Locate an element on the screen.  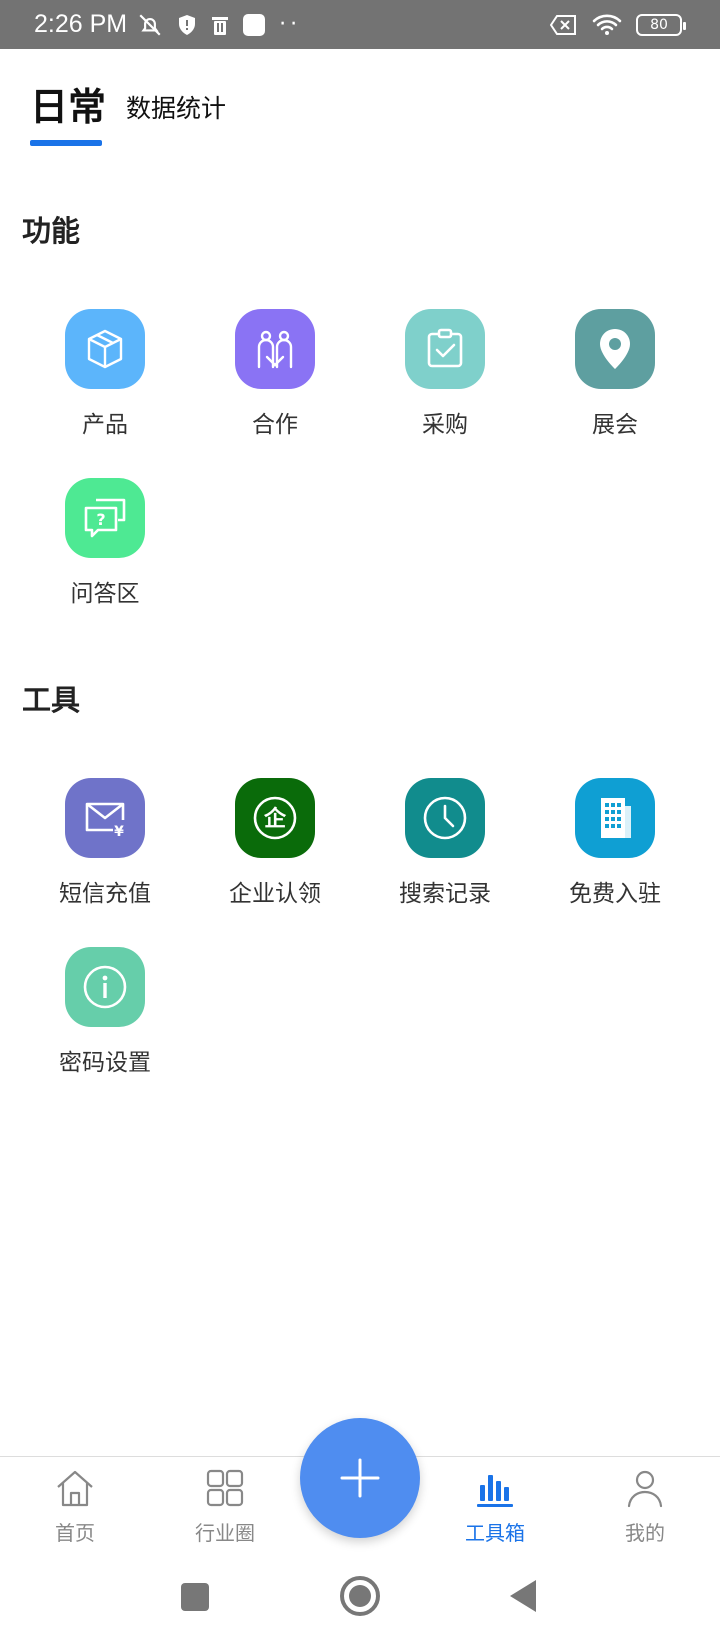
tool-label: 免费入驻 is located at coordinates (615, 894).